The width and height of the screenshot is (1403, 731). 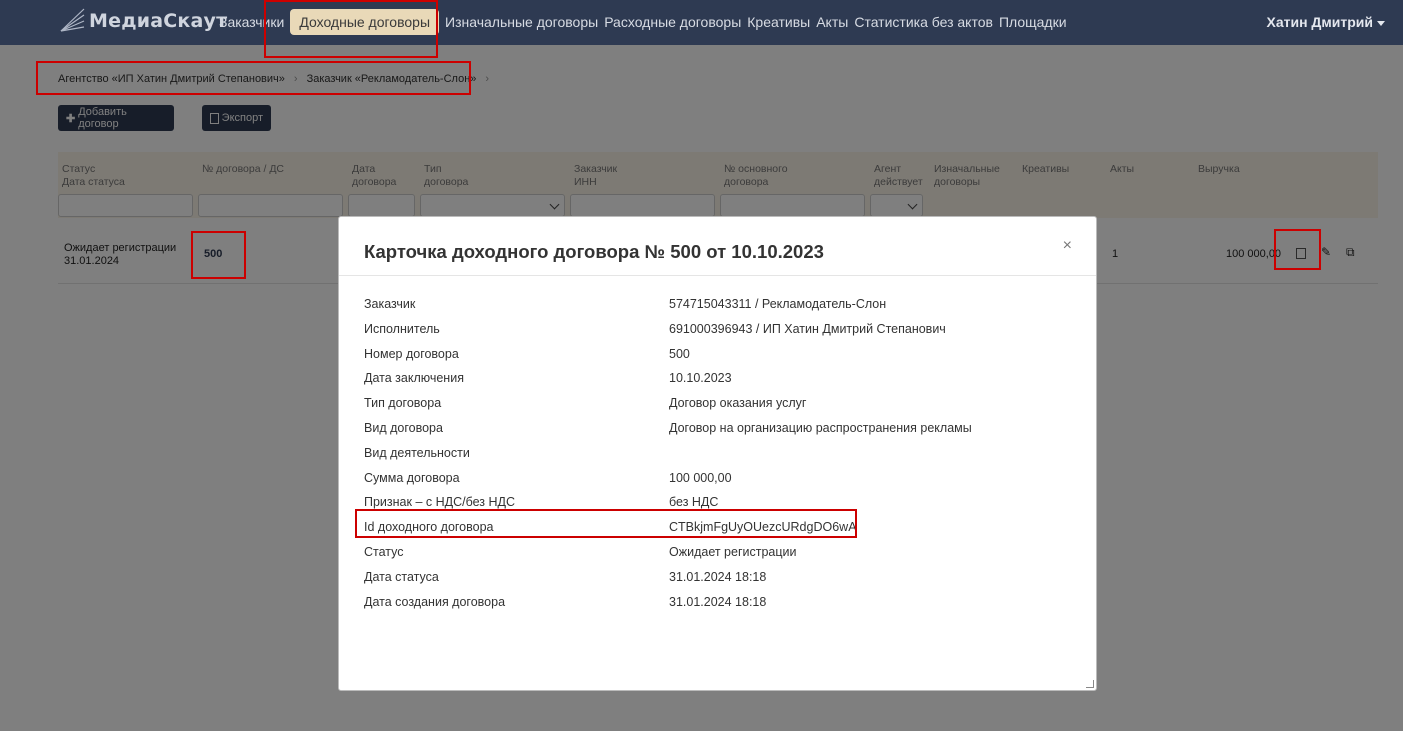 I want to click on nav-item-7: Площадки, so click(x=1033, y=22).